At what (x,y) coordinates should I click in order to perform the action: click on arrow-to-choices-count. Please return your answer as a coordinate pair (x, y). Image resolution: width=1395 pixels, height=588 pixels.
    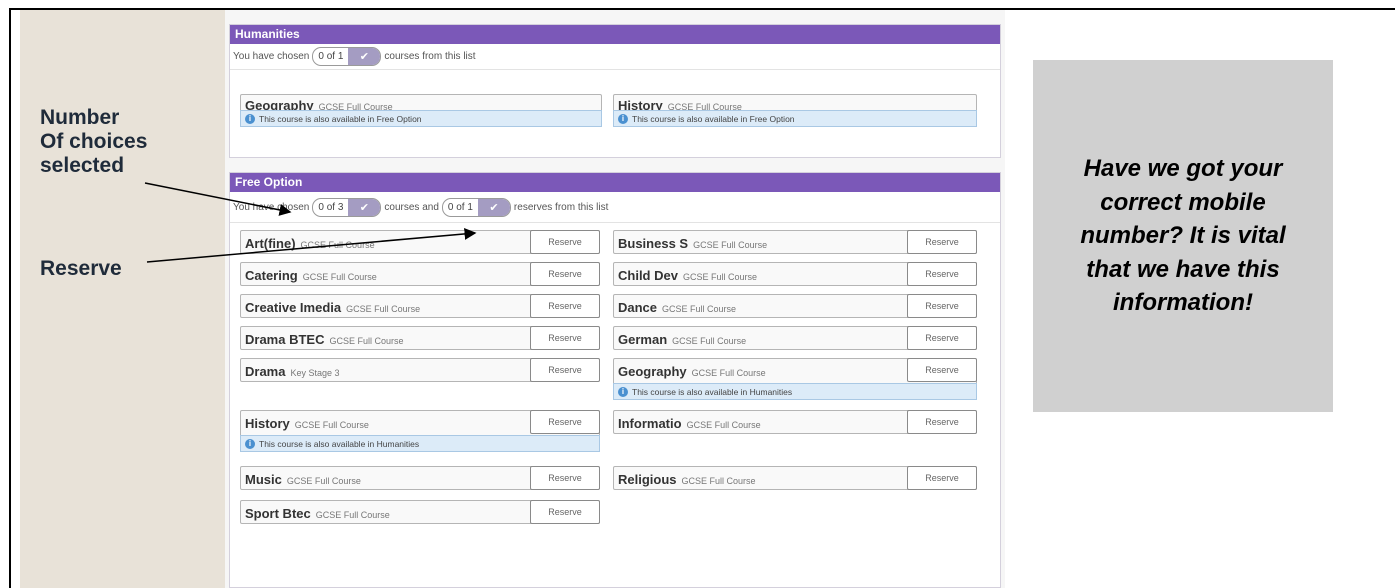
    Looking at the image, I should click on (218, 199).